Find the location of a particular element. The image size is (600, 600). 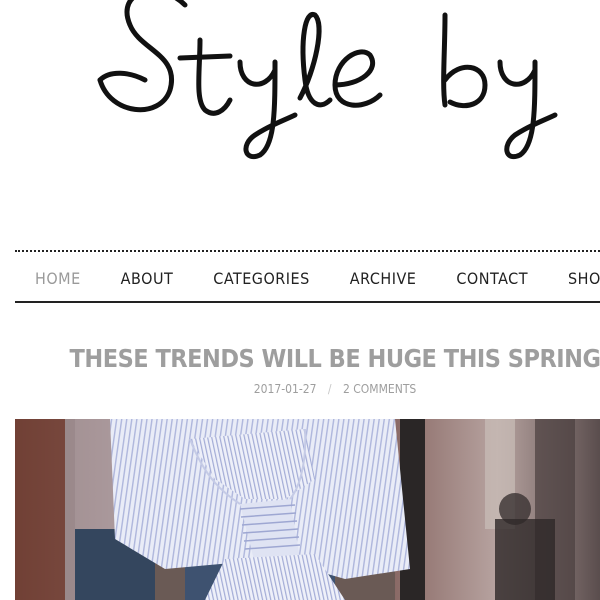

nav-item-categories: CATEGORIES is located at coordinates (261, 278).